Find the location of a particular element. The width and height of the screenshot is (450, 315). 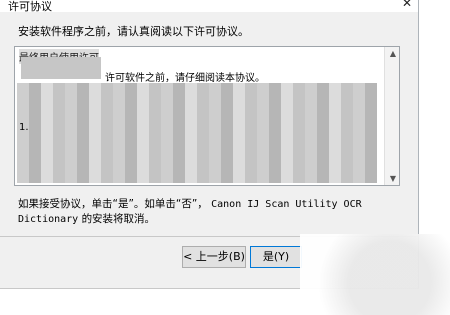

watermark-overlay is located at coordinates (375, 274).